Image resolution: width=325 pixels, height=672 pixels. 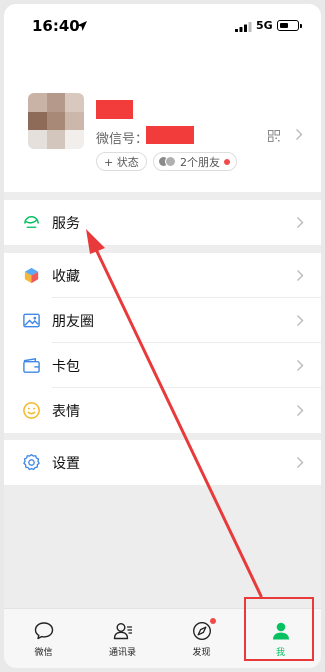 I want to click on menu-label-favorites: 收藏, so click(x=66, y=277).